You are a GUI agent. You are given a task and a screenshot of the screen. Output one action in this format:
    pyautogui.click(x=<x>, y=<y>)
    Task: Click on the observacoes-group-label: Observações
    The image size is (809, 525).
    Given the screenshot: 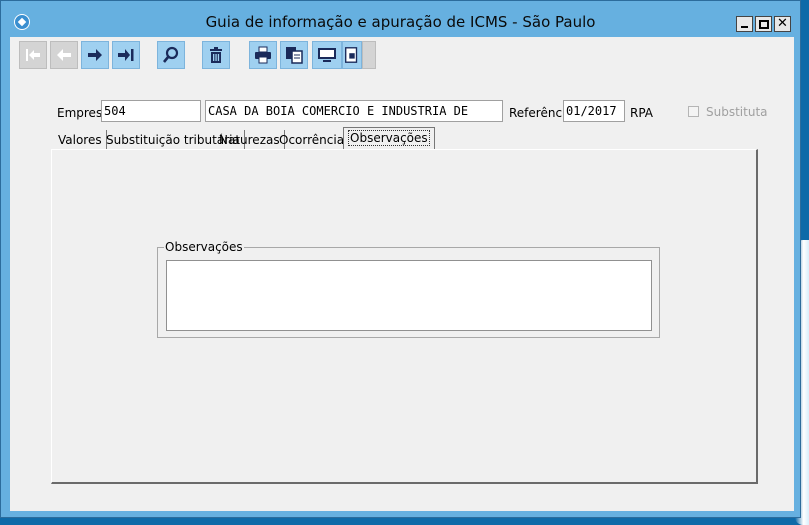 What is the action you would take?
    pyautogui.click(x=204, y=247)
    